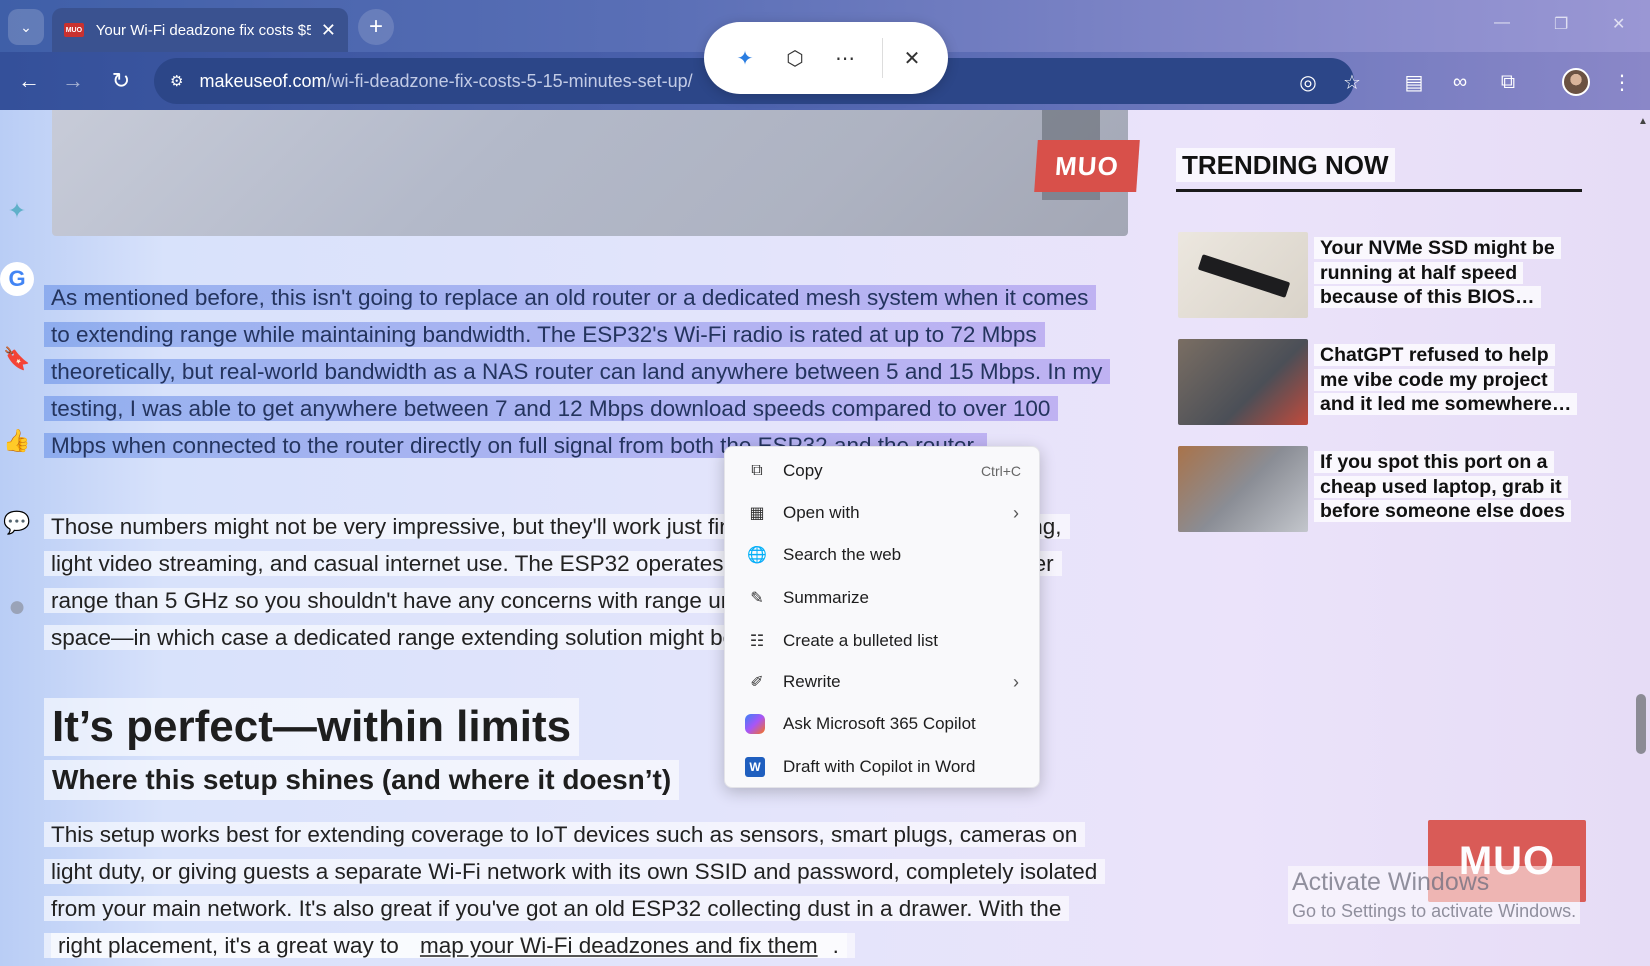 The height and width of the screenshot is (966, 1650). What do you see at coordinates (1502, 23) in the screenshot?
I see `minimize-icon: —` at bounding box center [1502, 23].